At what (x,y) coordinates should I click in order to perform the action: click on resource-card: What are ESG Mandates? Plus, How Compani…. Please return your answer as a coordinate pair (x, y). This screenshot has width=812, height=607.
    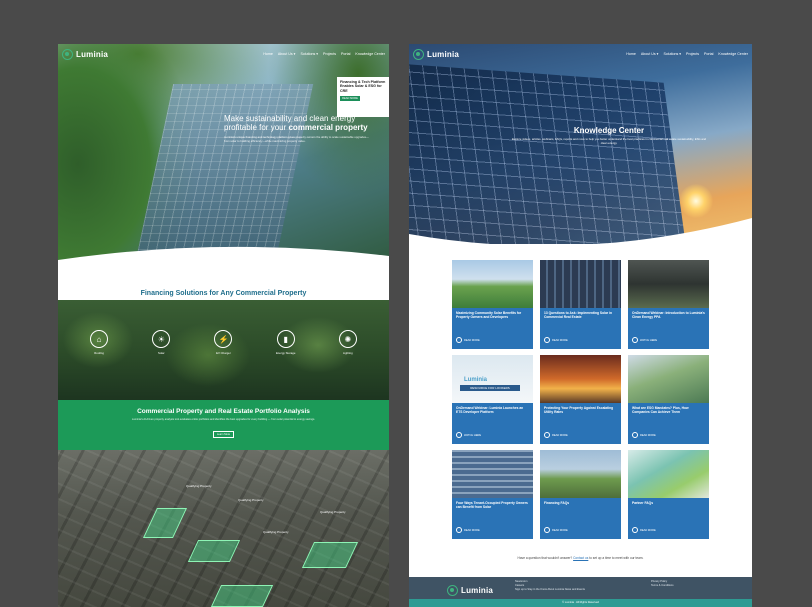
    Looking at the image, I should click on (668, 399).